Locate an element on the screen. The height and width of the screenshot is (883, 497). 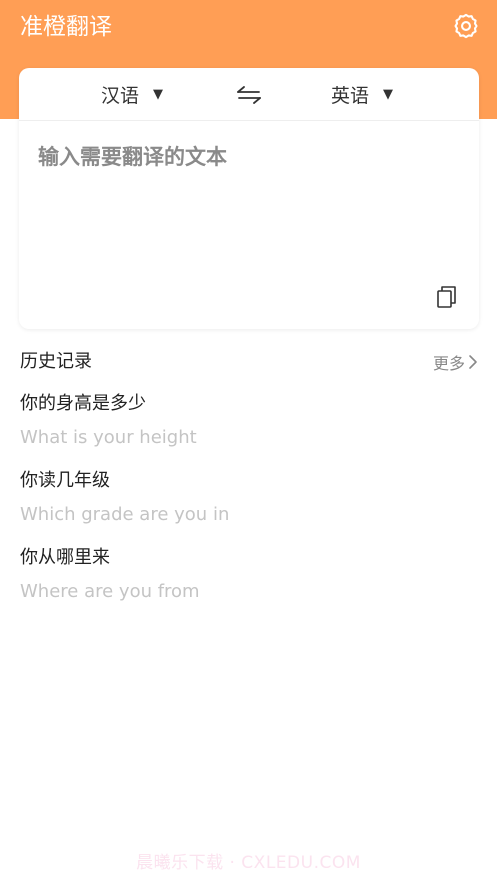
history-more-link: 更多 is located at coordinates (455, 362).